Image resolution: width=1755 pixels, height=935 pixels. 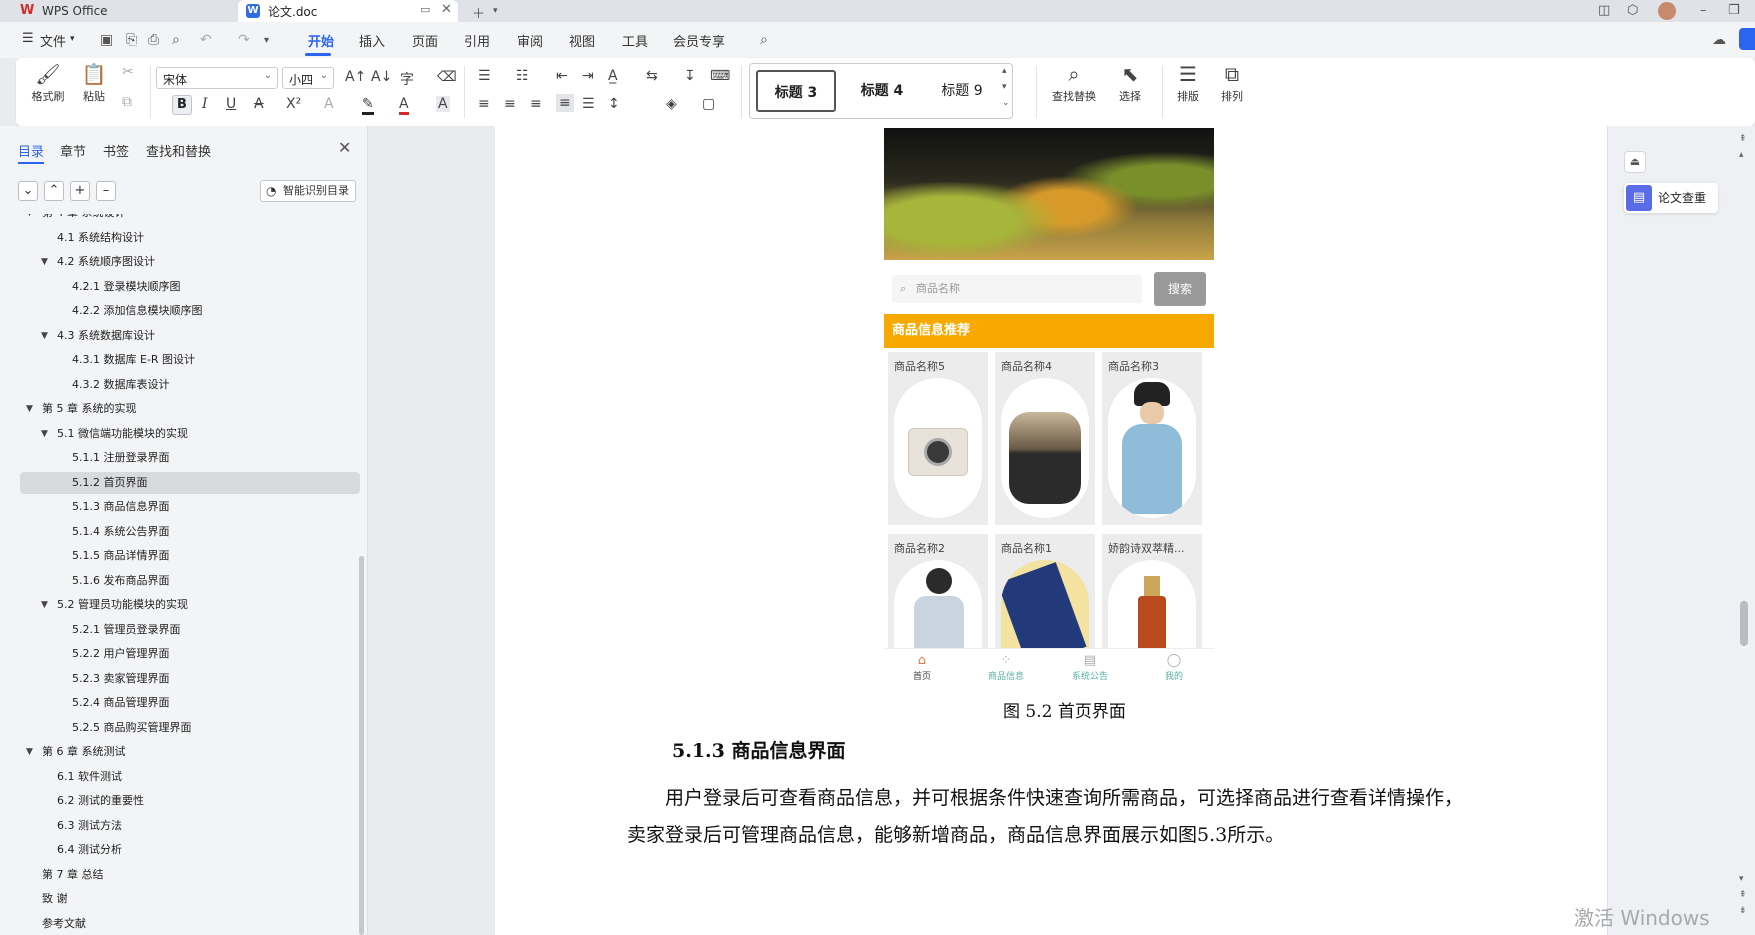 What do you see at coordinates (882, 91) in the screenshot?
I see `style-heading-4: 标题 4` at bounding box center [882, 91].